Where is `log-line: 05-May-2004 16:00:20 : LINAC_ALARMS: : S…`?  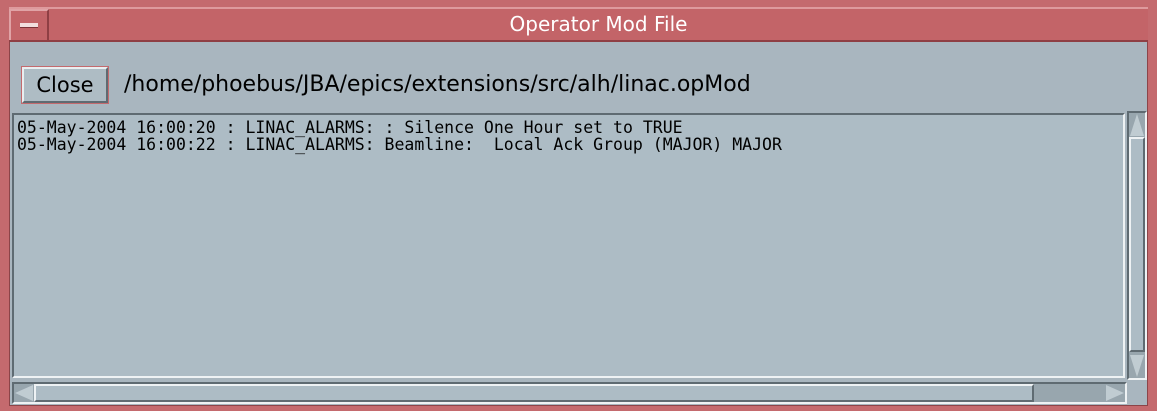
log-line: 05-May-2004 16:00:20 : LINAC_ALARMS: : S… is located at coordinates (350, 127).